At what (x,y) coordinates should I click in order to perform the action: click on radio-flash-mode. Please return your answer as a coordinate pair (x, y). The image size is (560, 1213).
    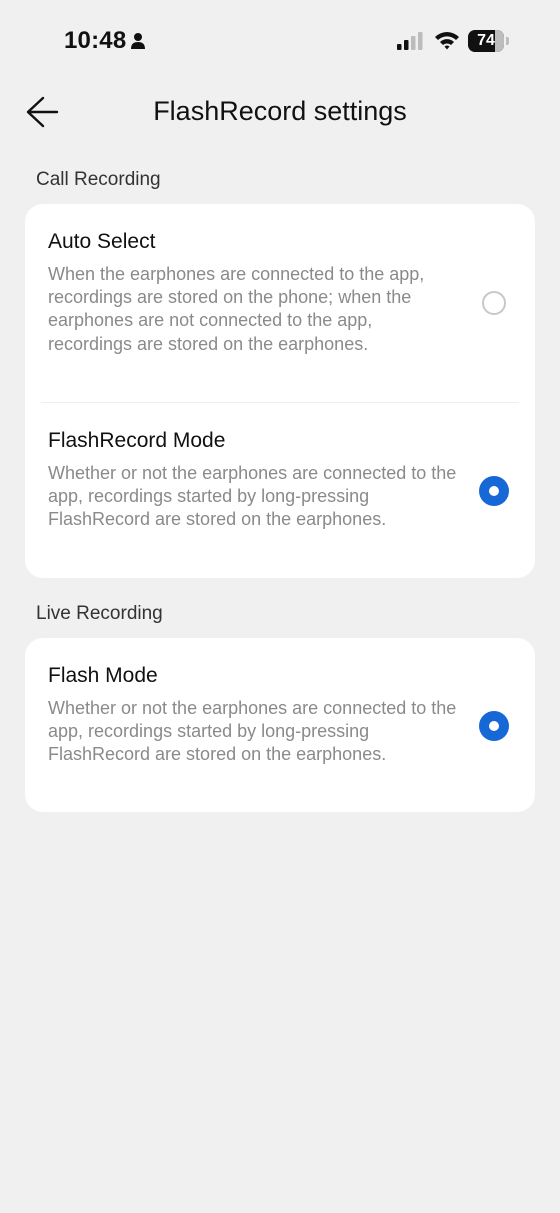
    Looking at the image, I should click on (494, 726).